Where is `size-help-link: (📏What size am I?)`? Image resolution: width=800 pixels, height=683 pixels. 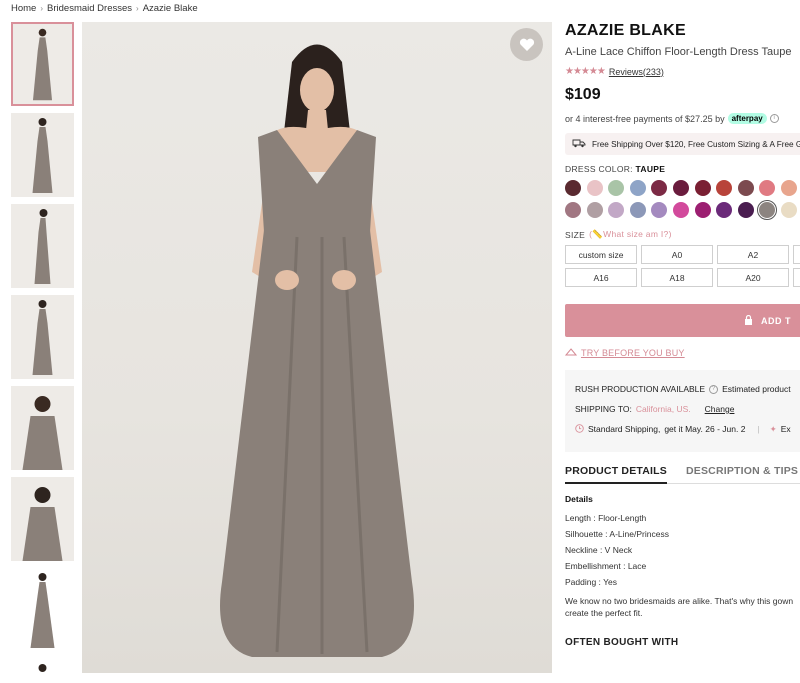 size-help-link: (📏What size am I?) is located at coordinates (630, 234).